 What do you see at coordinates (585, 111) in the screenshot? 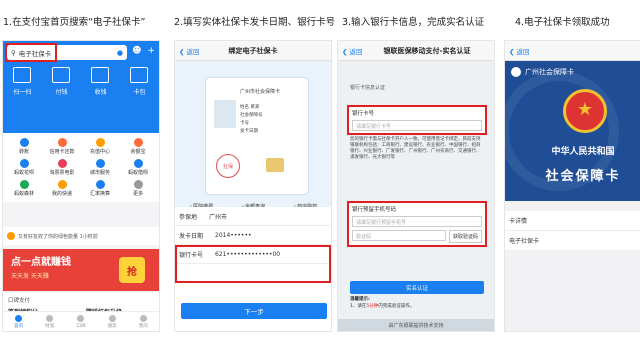
I see `national-emblem-icon` at bounding box center [585, 111].